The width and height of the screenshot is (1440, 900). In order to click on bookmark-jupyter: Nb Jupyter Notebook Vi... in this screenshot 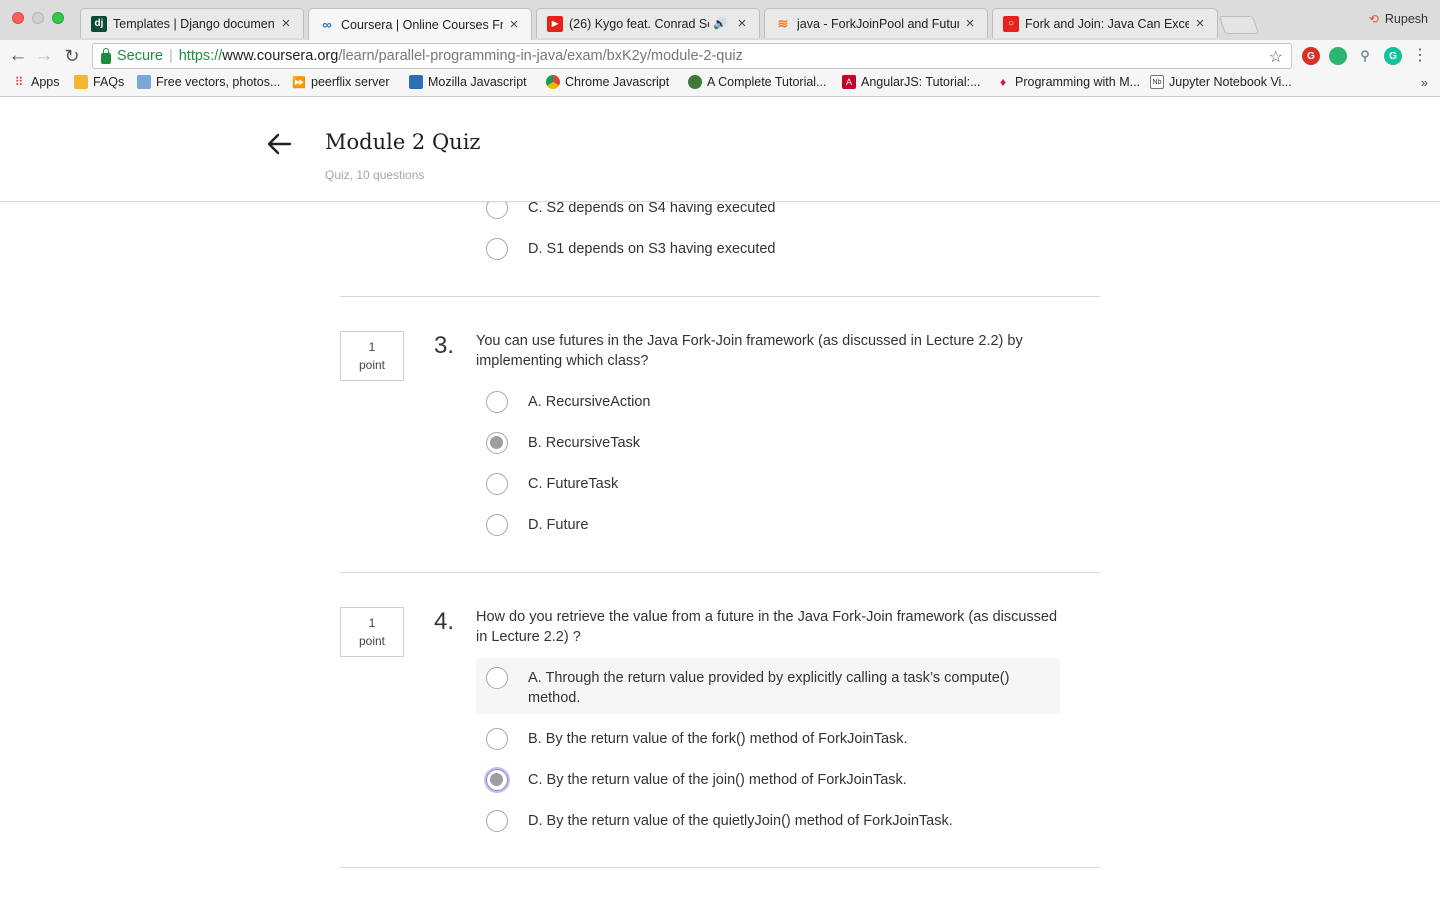, I will do `click(1221, 82)`.